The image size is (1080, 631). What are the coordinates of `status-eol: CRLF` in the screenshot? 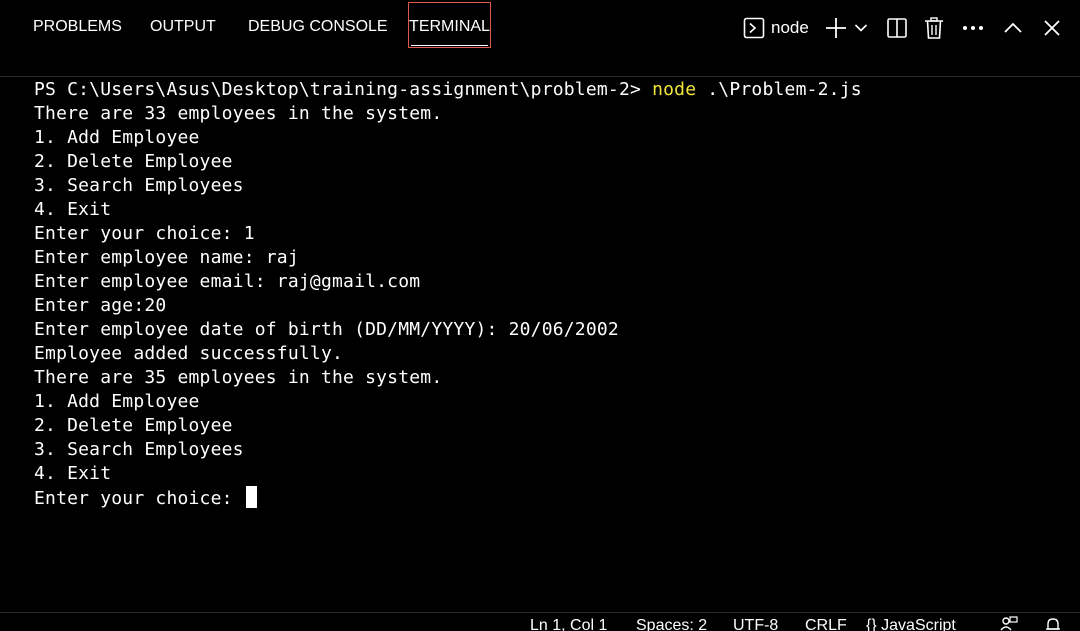 It's located at (826, 622).